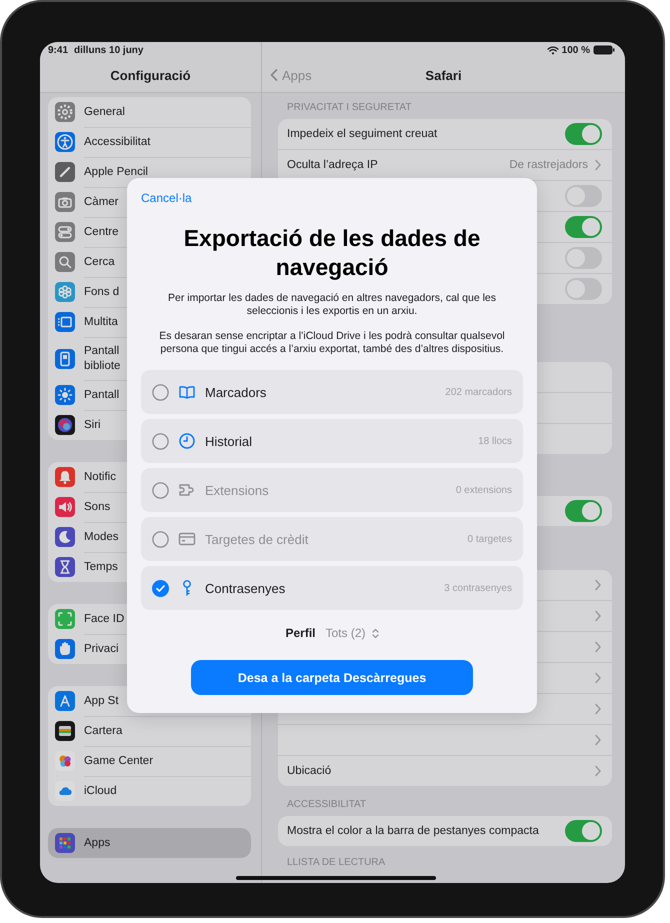 The height and width of the screenshot is (923, 670). I want to click on profile-label: Perfil, so click(300, 633).